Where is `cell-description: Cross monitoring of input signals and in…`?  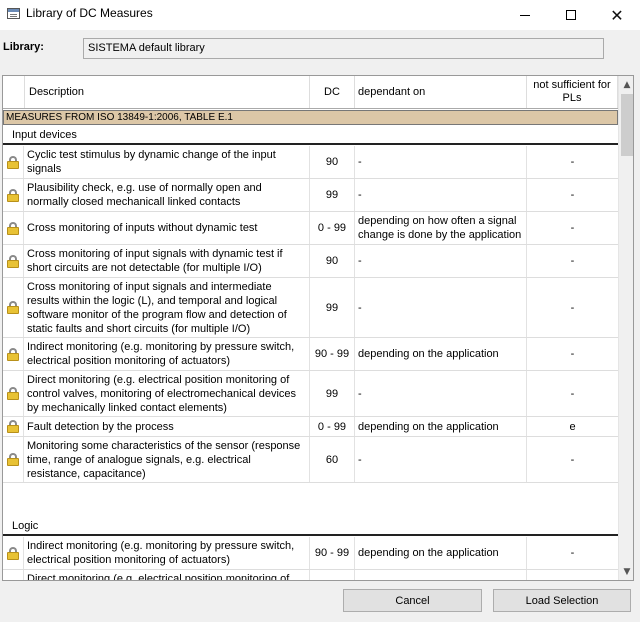
cell-description: Cross monitoring of input signals and in… is located at coordinates (167, 307).